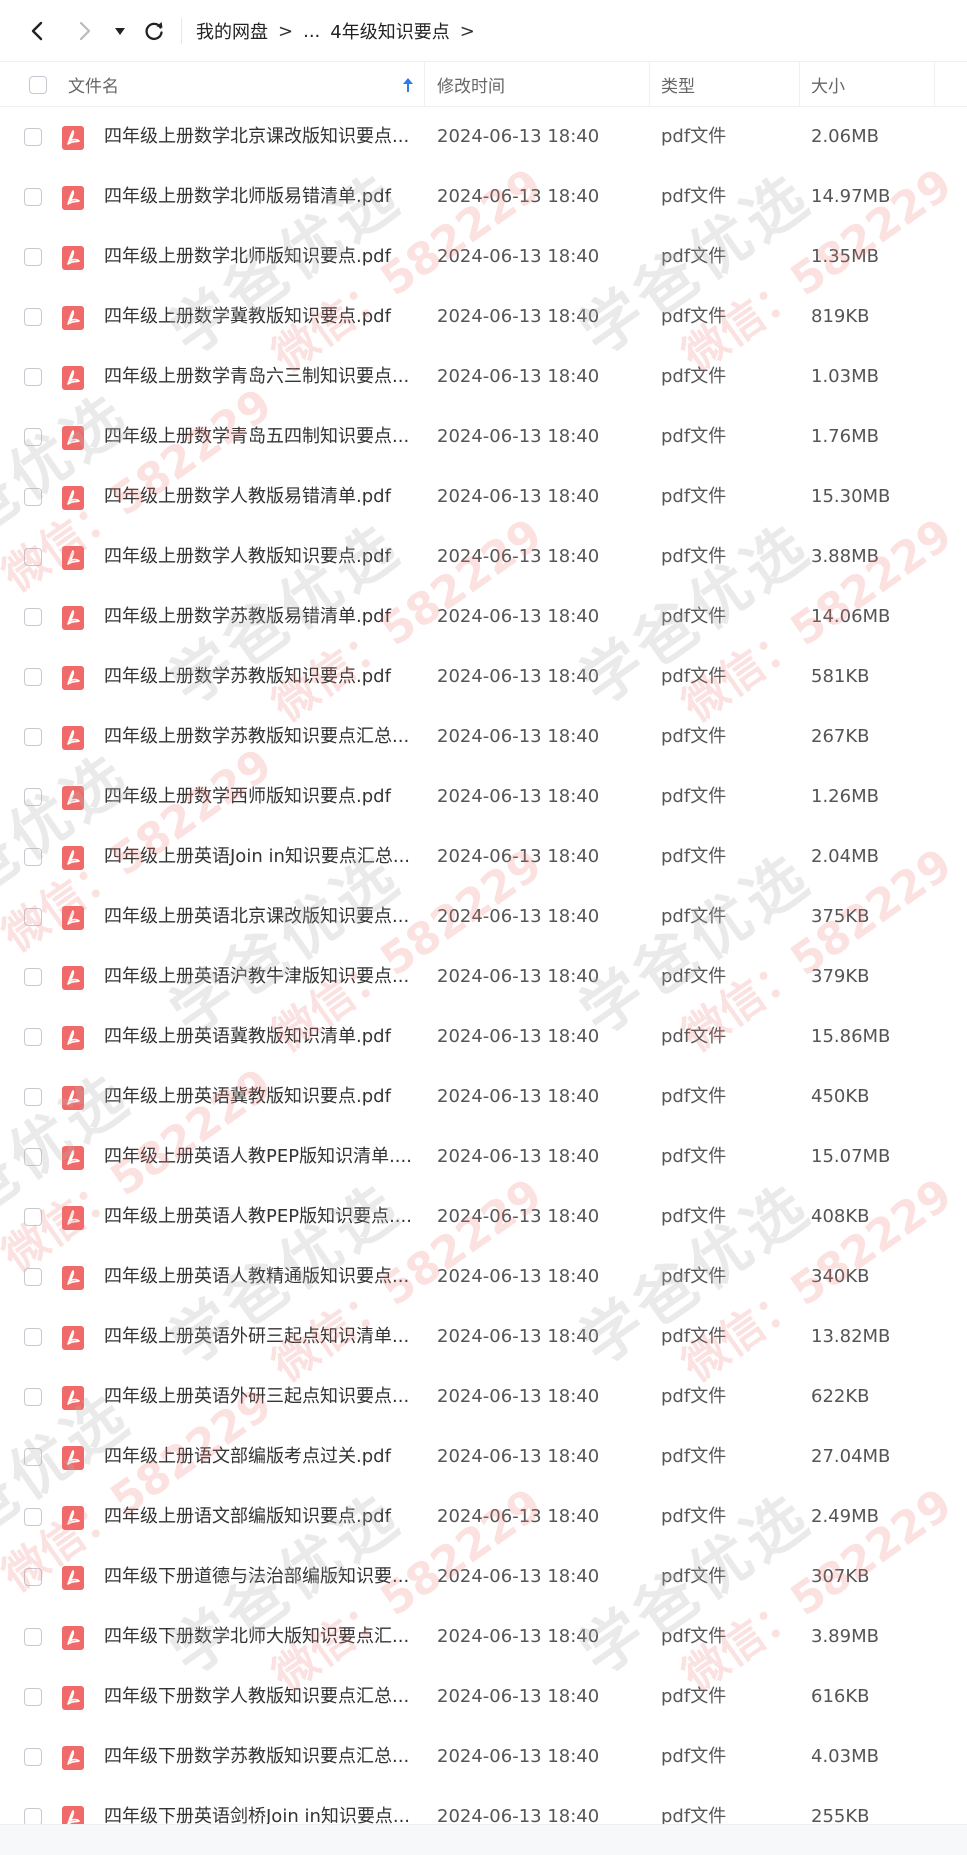 The height and width of the screenshot is (1855, 967). What do you see at coordinates (678, 84) in the screenshot?
I see `column-type-header: 类型` at bounding box center [678, 84].